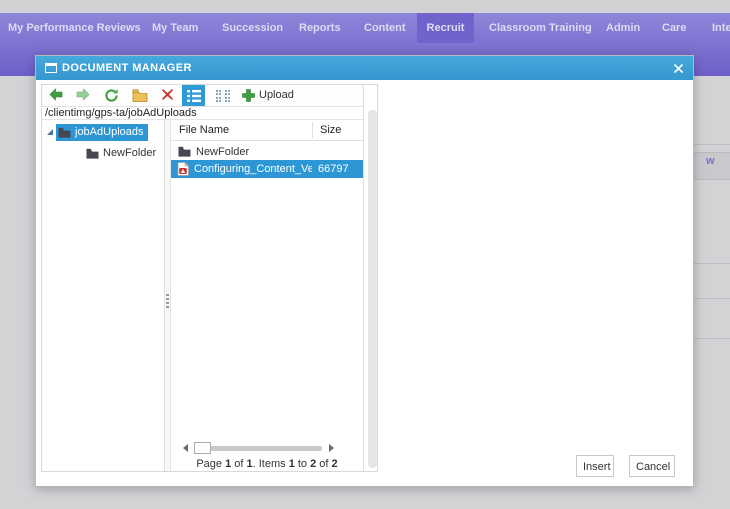 The image size is (730, 509). Describe the element at coordinates (445, 28) in the screenshot. I see `nav-item-recruit: Recruit` at that location.